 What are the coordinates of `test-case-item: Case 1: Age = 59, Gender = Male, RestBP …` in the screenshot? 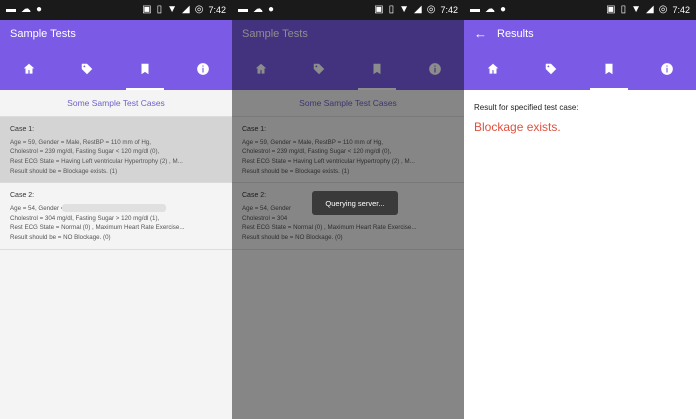 It's located at (116, 150).